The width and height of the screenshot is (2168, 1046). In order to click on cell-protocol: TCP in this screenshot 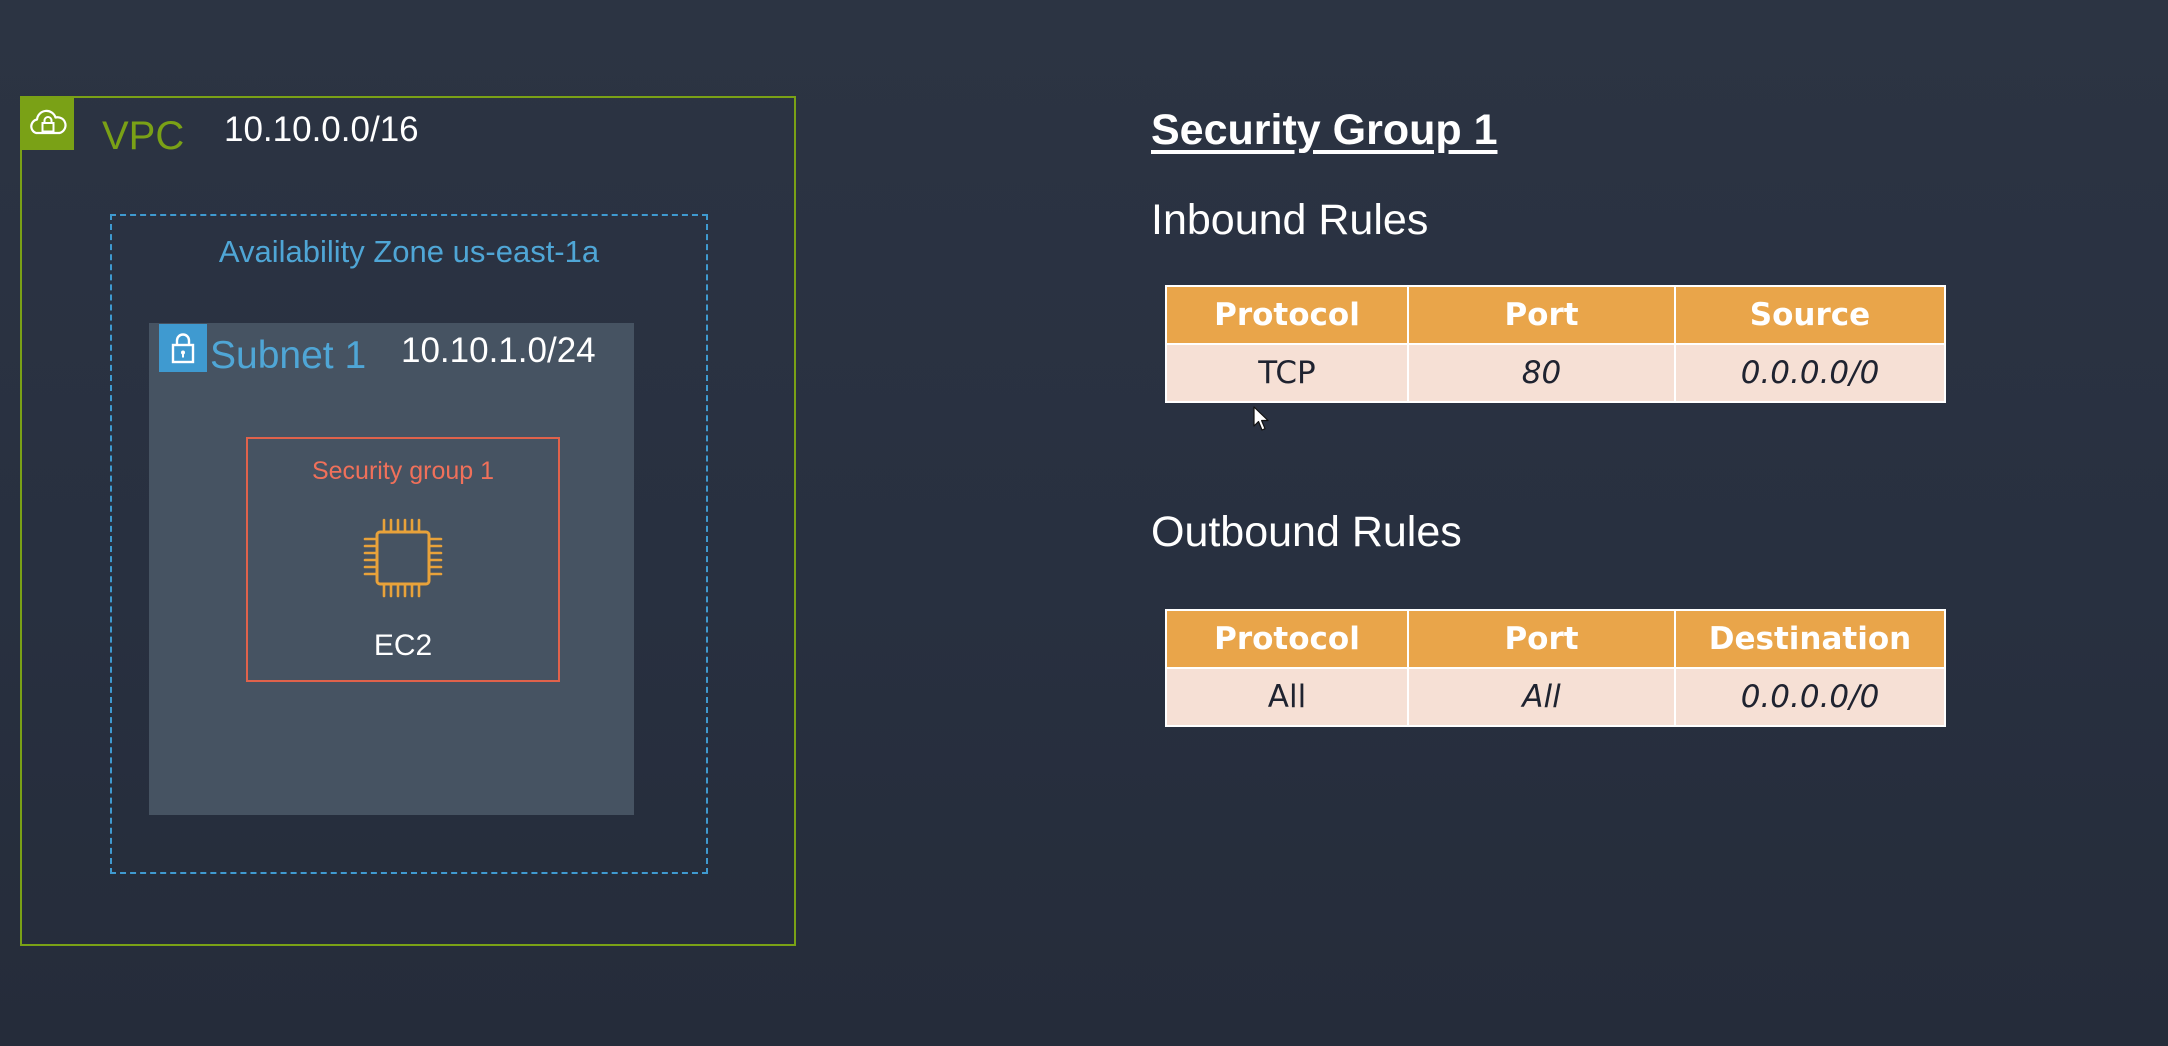, I will do `click(1287, 373)`.